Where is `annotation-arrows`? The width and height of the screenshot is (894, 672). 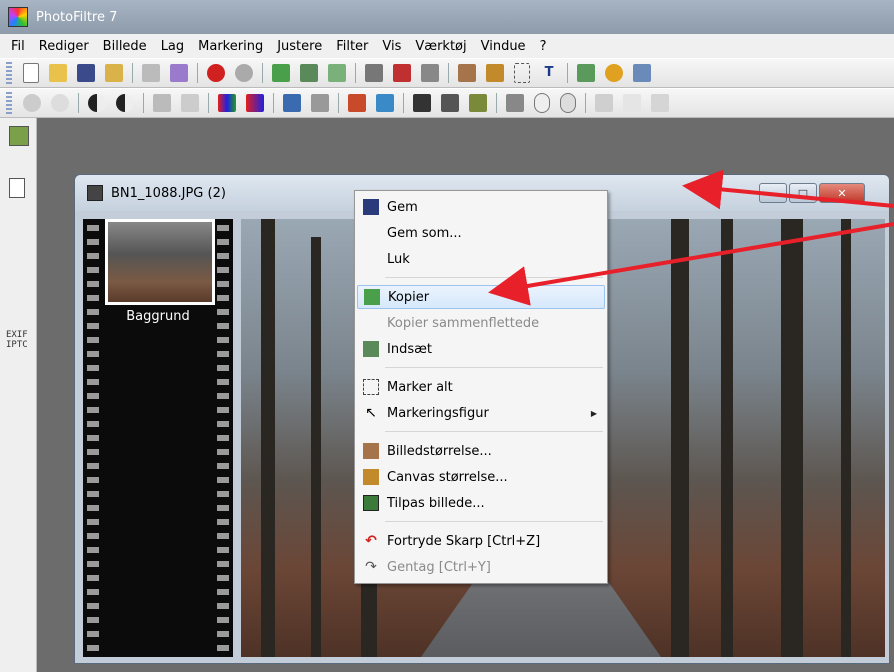 annotation-arrows is located at coordinates (691, 237).